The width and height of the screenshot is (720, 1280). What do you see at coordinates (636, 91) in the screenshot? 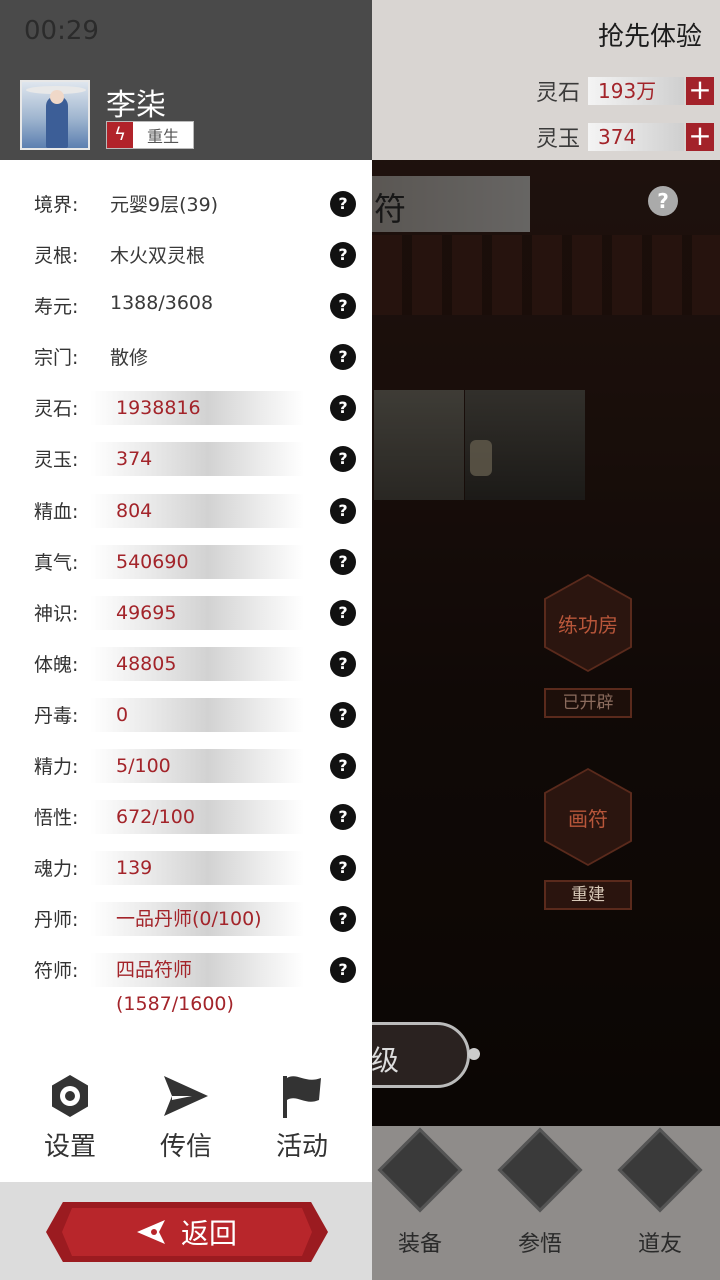
I see `currency-value: 193万` at bounding box center [636, 91].